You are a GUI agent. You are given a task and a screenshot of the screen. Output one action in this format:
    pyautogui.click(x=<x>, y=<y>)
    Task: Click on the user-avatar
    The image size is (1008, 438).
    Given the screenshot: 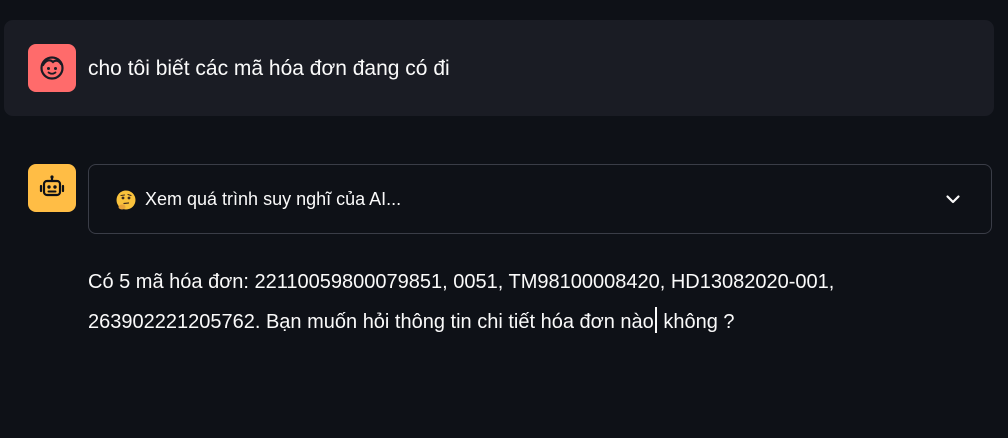 What is the action you would take?
    pyautogui.click(x=52, y=68)
    